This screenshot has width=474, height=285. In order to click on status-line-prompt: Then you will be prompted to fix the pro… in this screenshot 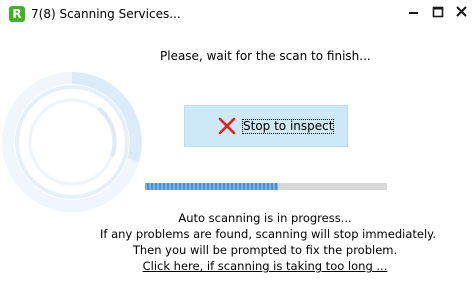, I will do `click(265, 250)`.